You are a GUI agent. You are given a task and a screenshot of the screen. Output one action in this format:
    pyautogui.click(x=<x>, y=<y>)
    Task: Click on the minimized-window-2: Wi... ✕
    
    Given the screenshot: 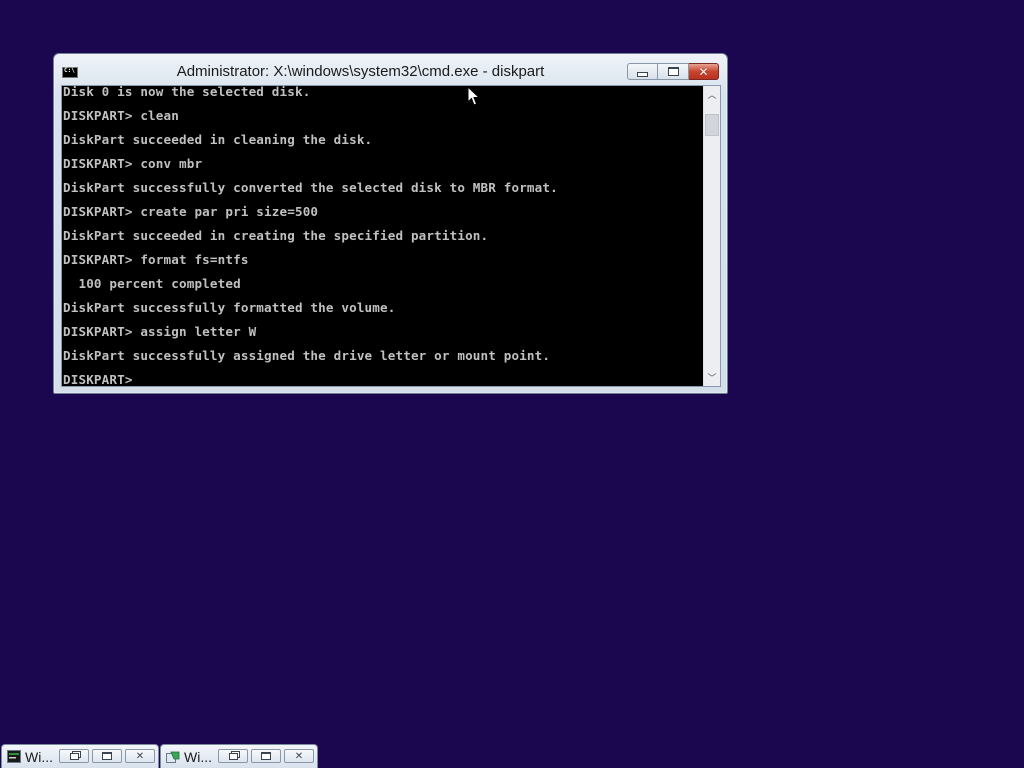 What is the action you would take?
    pyautogui.click(x=239, y=756)
    